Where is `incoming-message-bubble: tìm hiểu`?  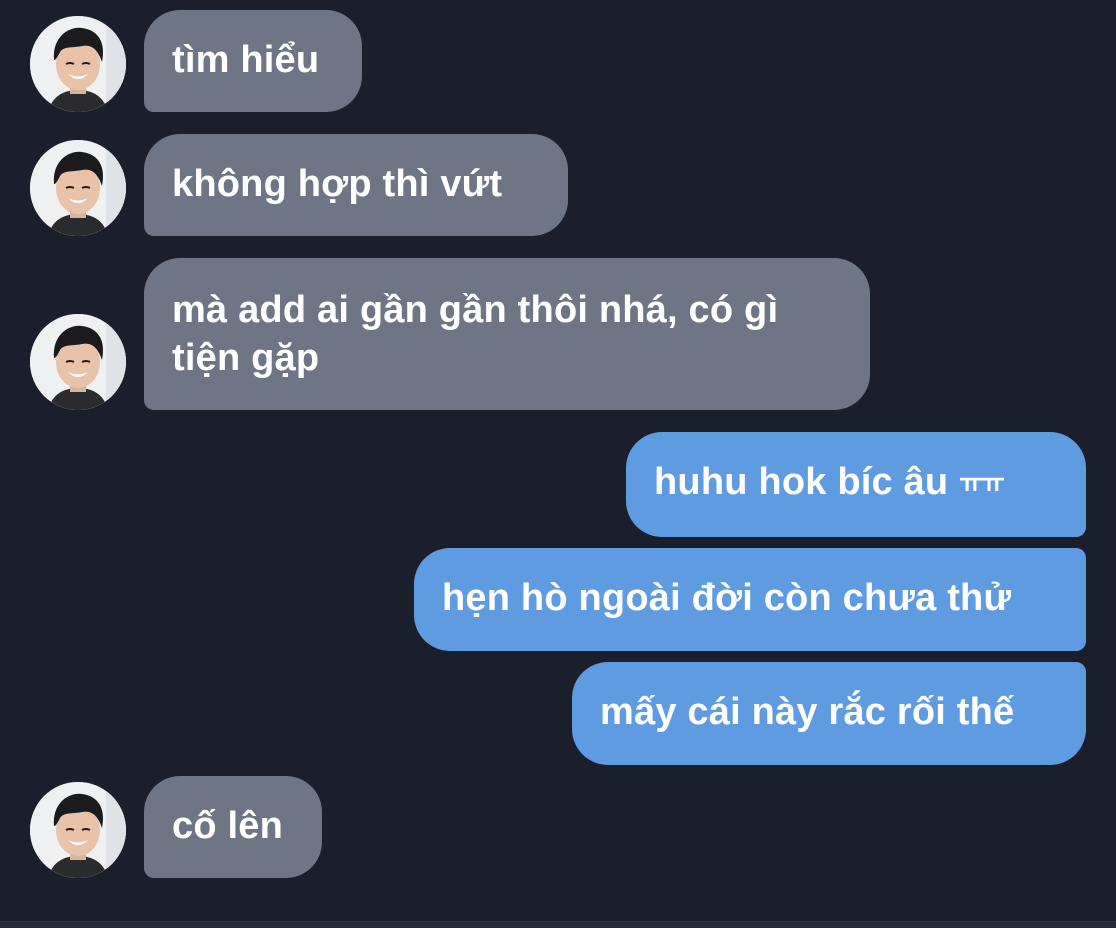 incoming-message-bubble: tìm hiểu is located at coordinates (253, 61).